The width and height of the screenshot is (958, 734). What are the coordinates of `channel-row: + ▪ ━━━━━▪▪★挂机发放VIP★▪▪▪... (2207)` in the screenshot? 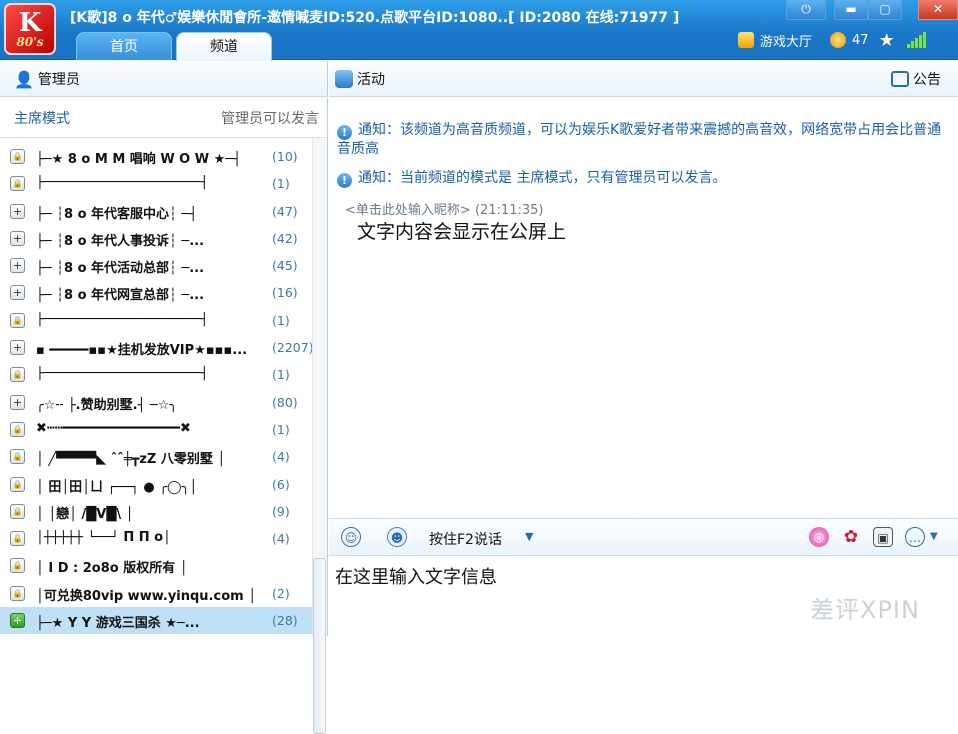 It's located at (157, 347).